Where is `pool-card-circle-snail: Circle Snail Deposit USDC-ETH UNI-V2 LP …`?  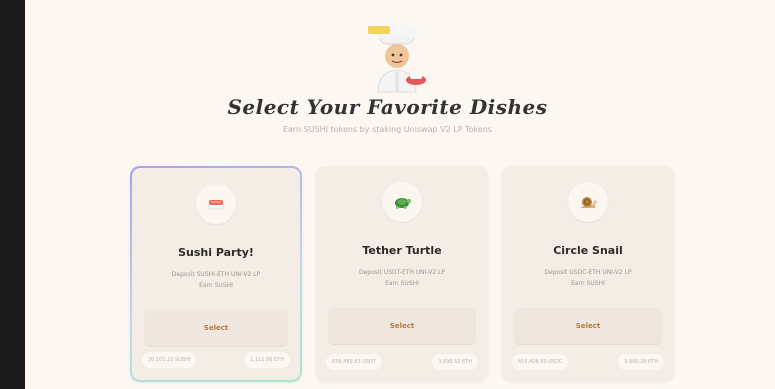
pool-card-circle-snail: Circle Snail Deposit USDC-ETH UNI-V2 LP … is located at coordinates (588, 274).